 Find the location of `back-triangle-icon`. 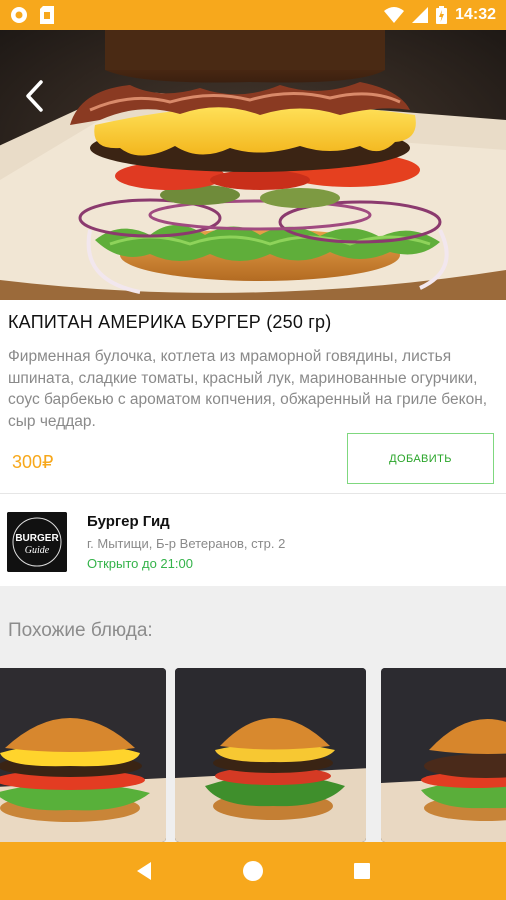

back-triangle-icon is located at coordinates (144, 871).